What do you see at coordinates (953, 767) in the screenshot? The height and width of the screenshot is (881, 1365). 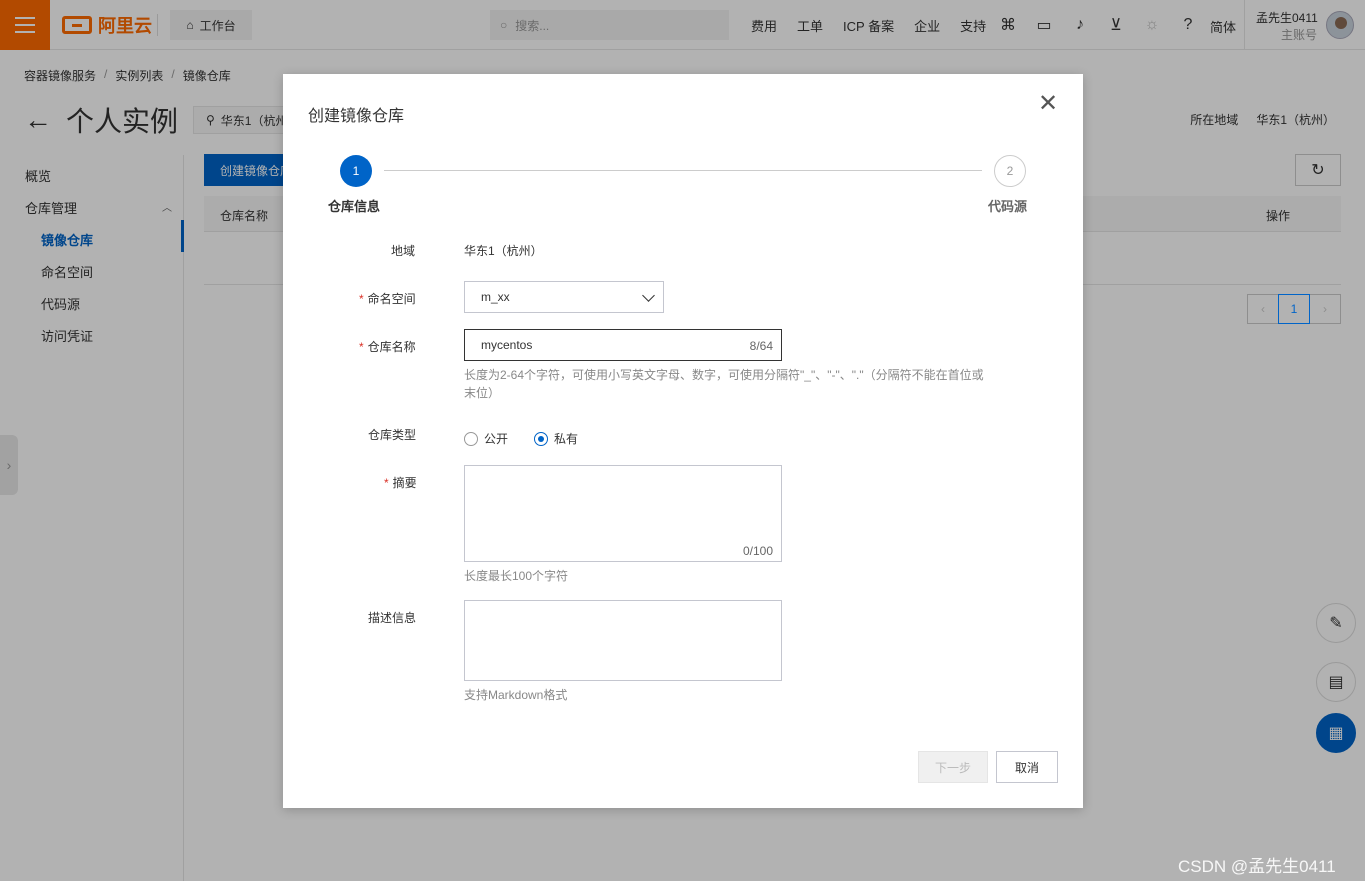 I see `next-step-button: 下一步` at bounding box center [953, 767].